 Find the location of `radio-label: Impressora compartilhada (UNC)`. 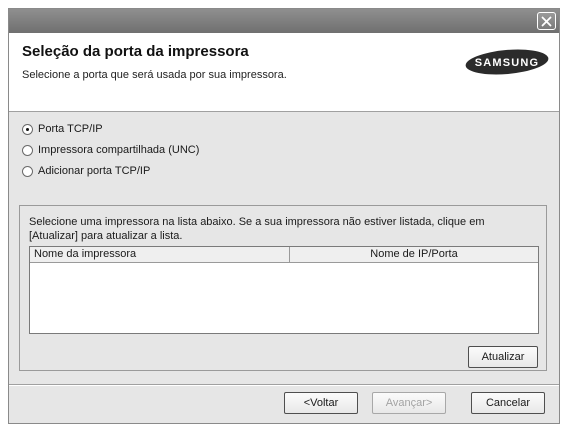

radio-label: Impressora compartilhada (UNC) is located at coordinates (119, 150).